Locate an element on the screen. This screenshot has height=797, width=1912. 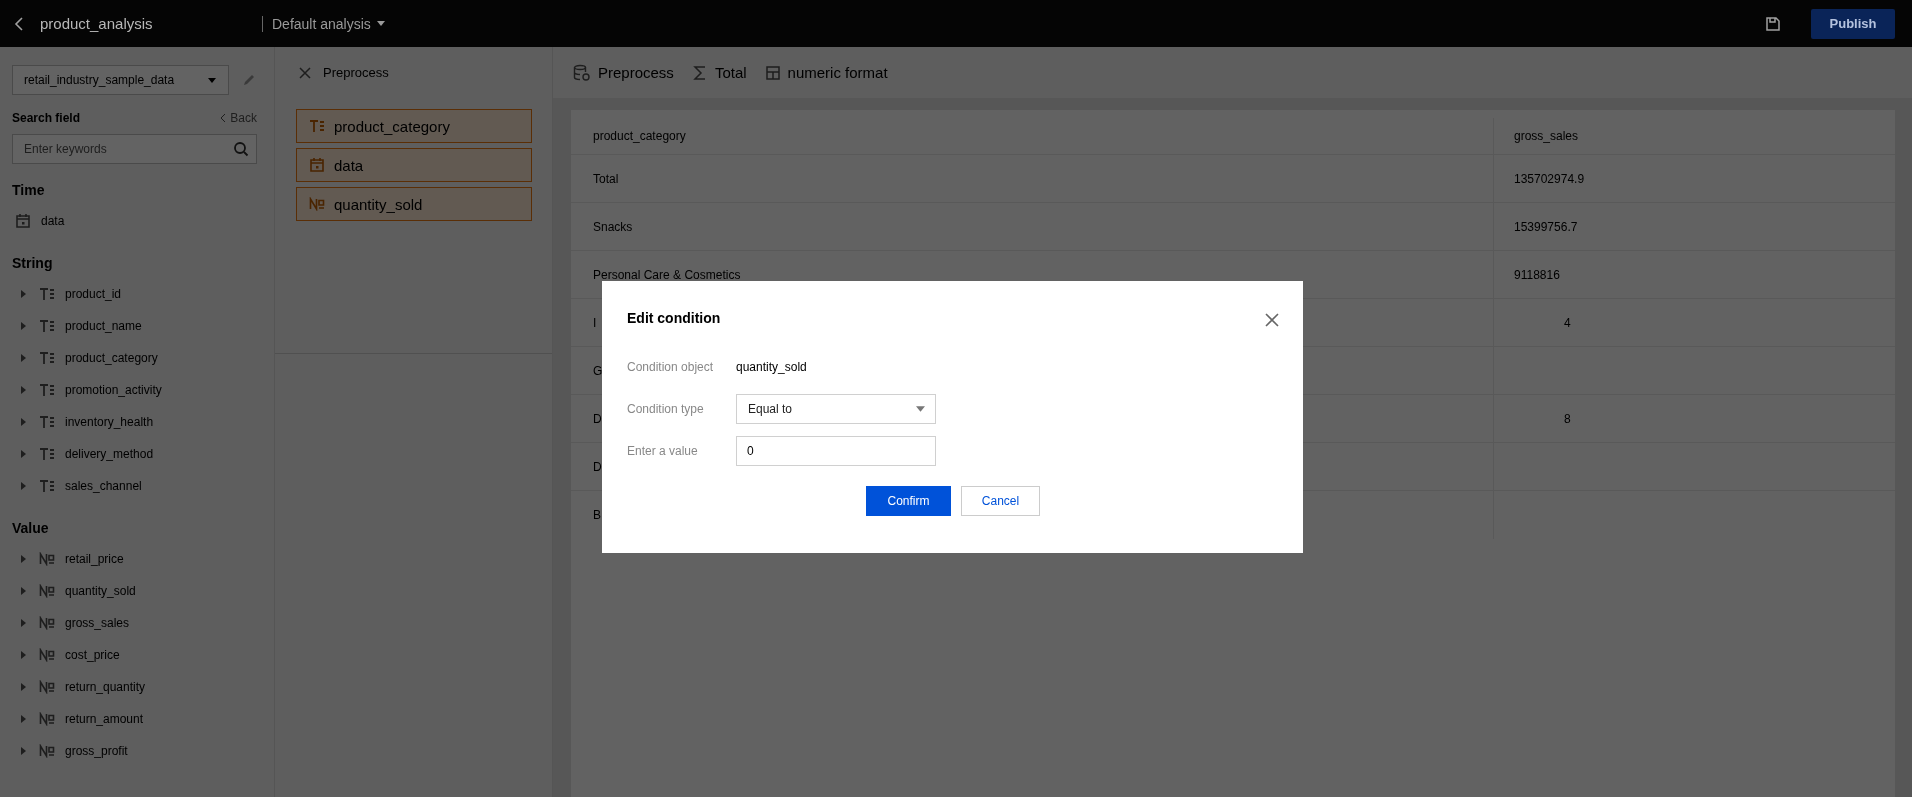
sigma-icon is located at coordinates (699, 72).